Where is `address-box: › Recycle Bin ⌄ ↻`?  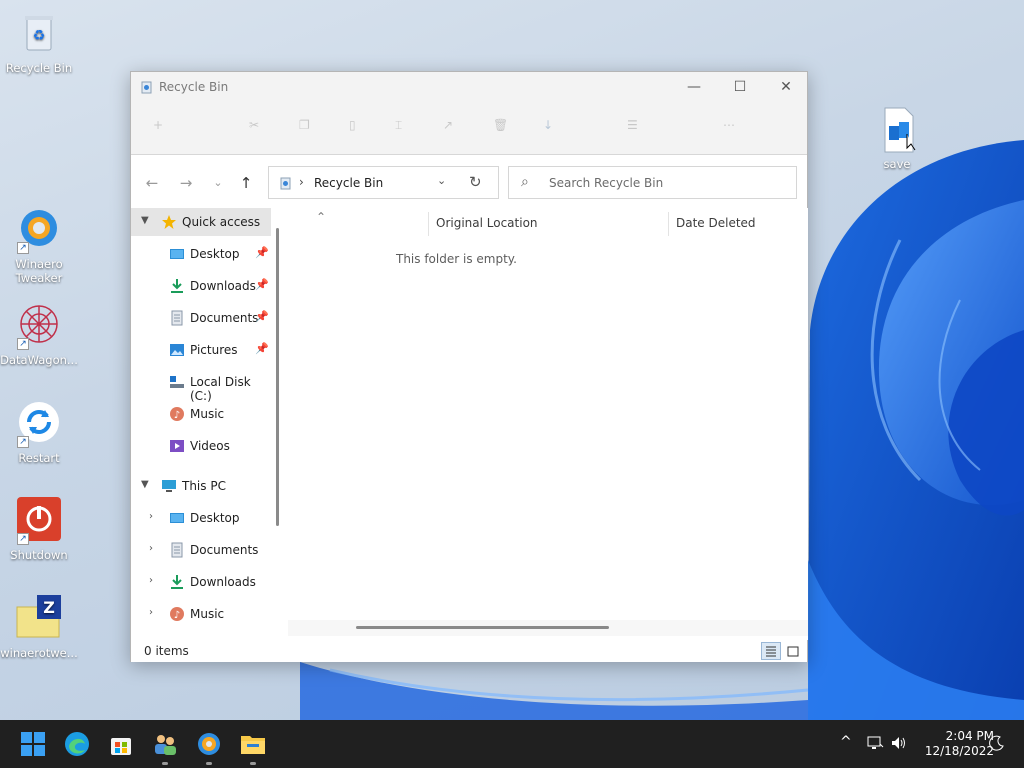
address-box: › Recycle Bin ⌄ ↻ is located at coordinates (383, 182).